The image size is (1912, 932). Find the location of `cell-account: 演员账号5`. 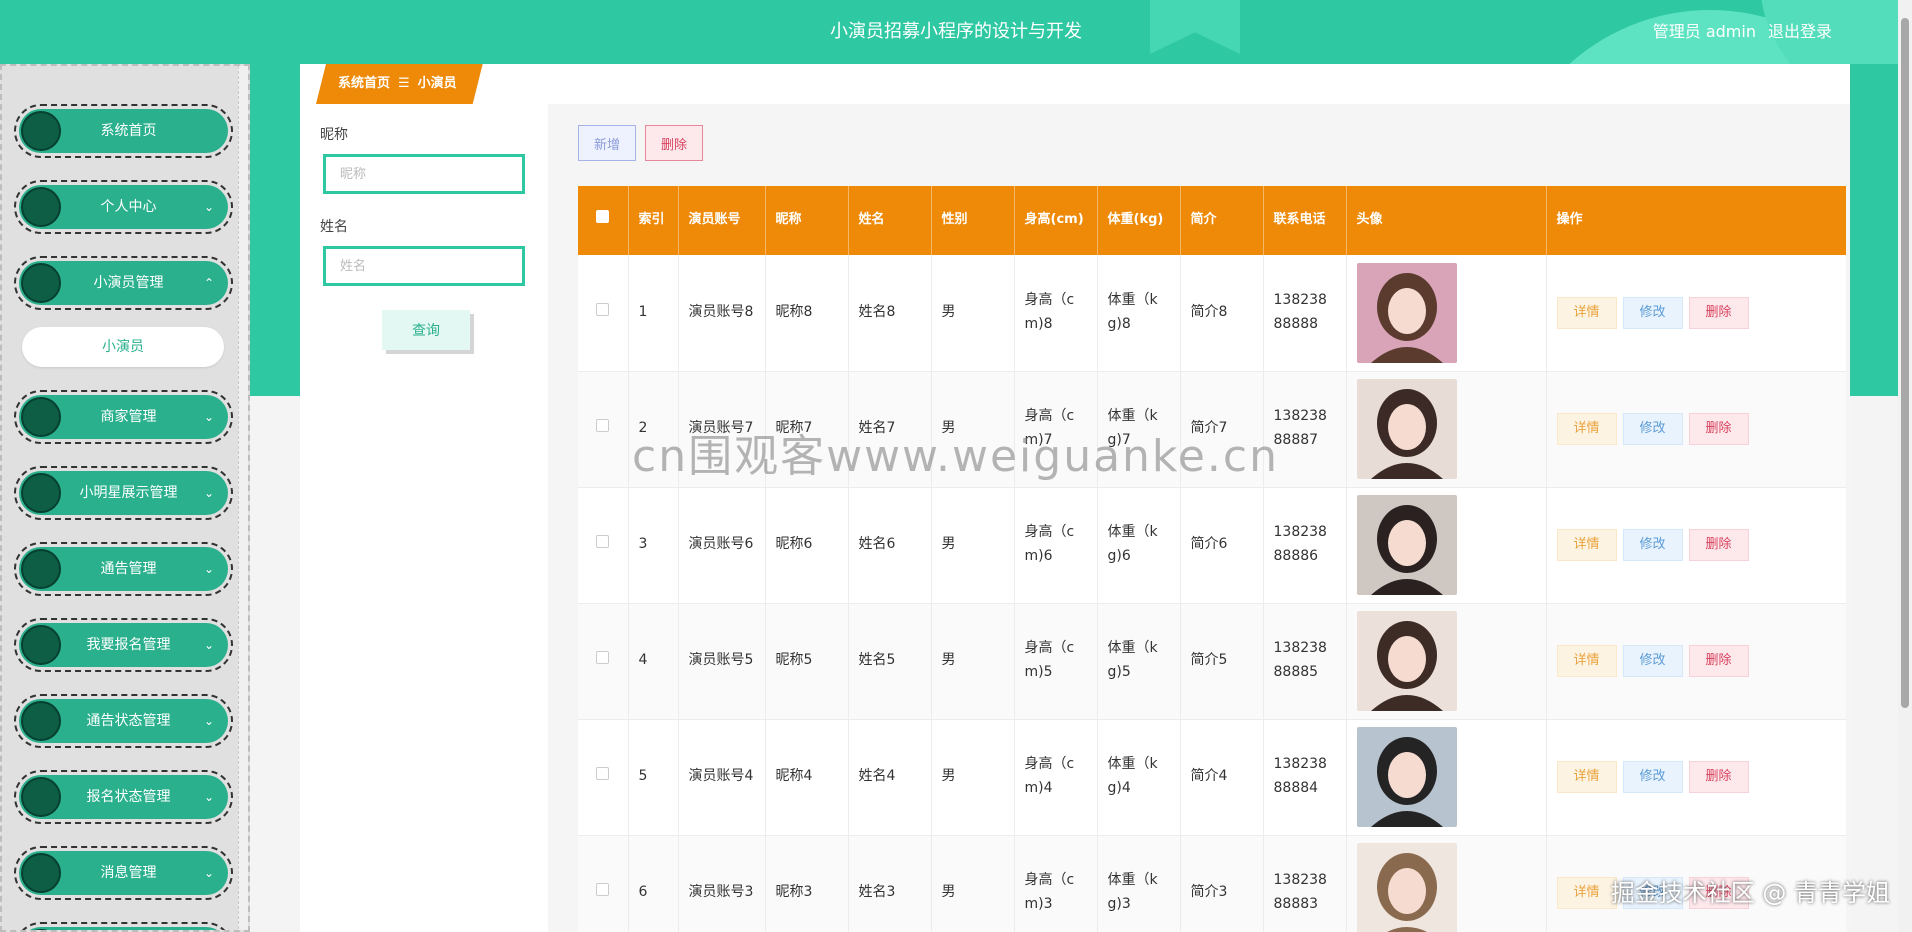

cell-account: 演员账号5 is located at coordinates (722, 661).